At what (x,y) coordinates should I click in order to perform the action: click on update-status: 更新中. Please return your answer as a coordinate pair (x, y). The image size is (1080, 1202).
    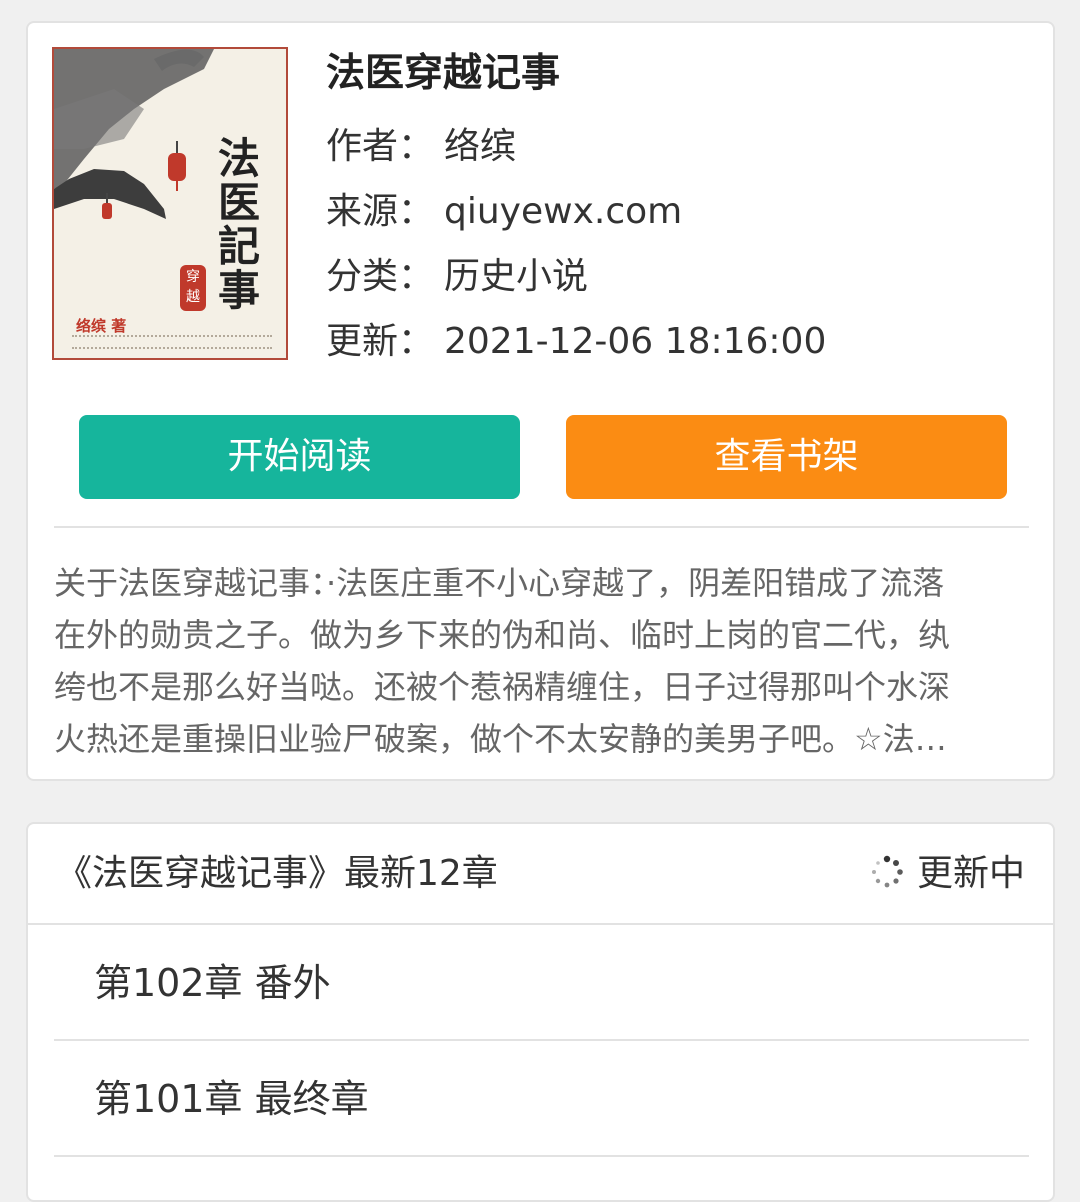
    Looking at the image, I should click on (947, 874).